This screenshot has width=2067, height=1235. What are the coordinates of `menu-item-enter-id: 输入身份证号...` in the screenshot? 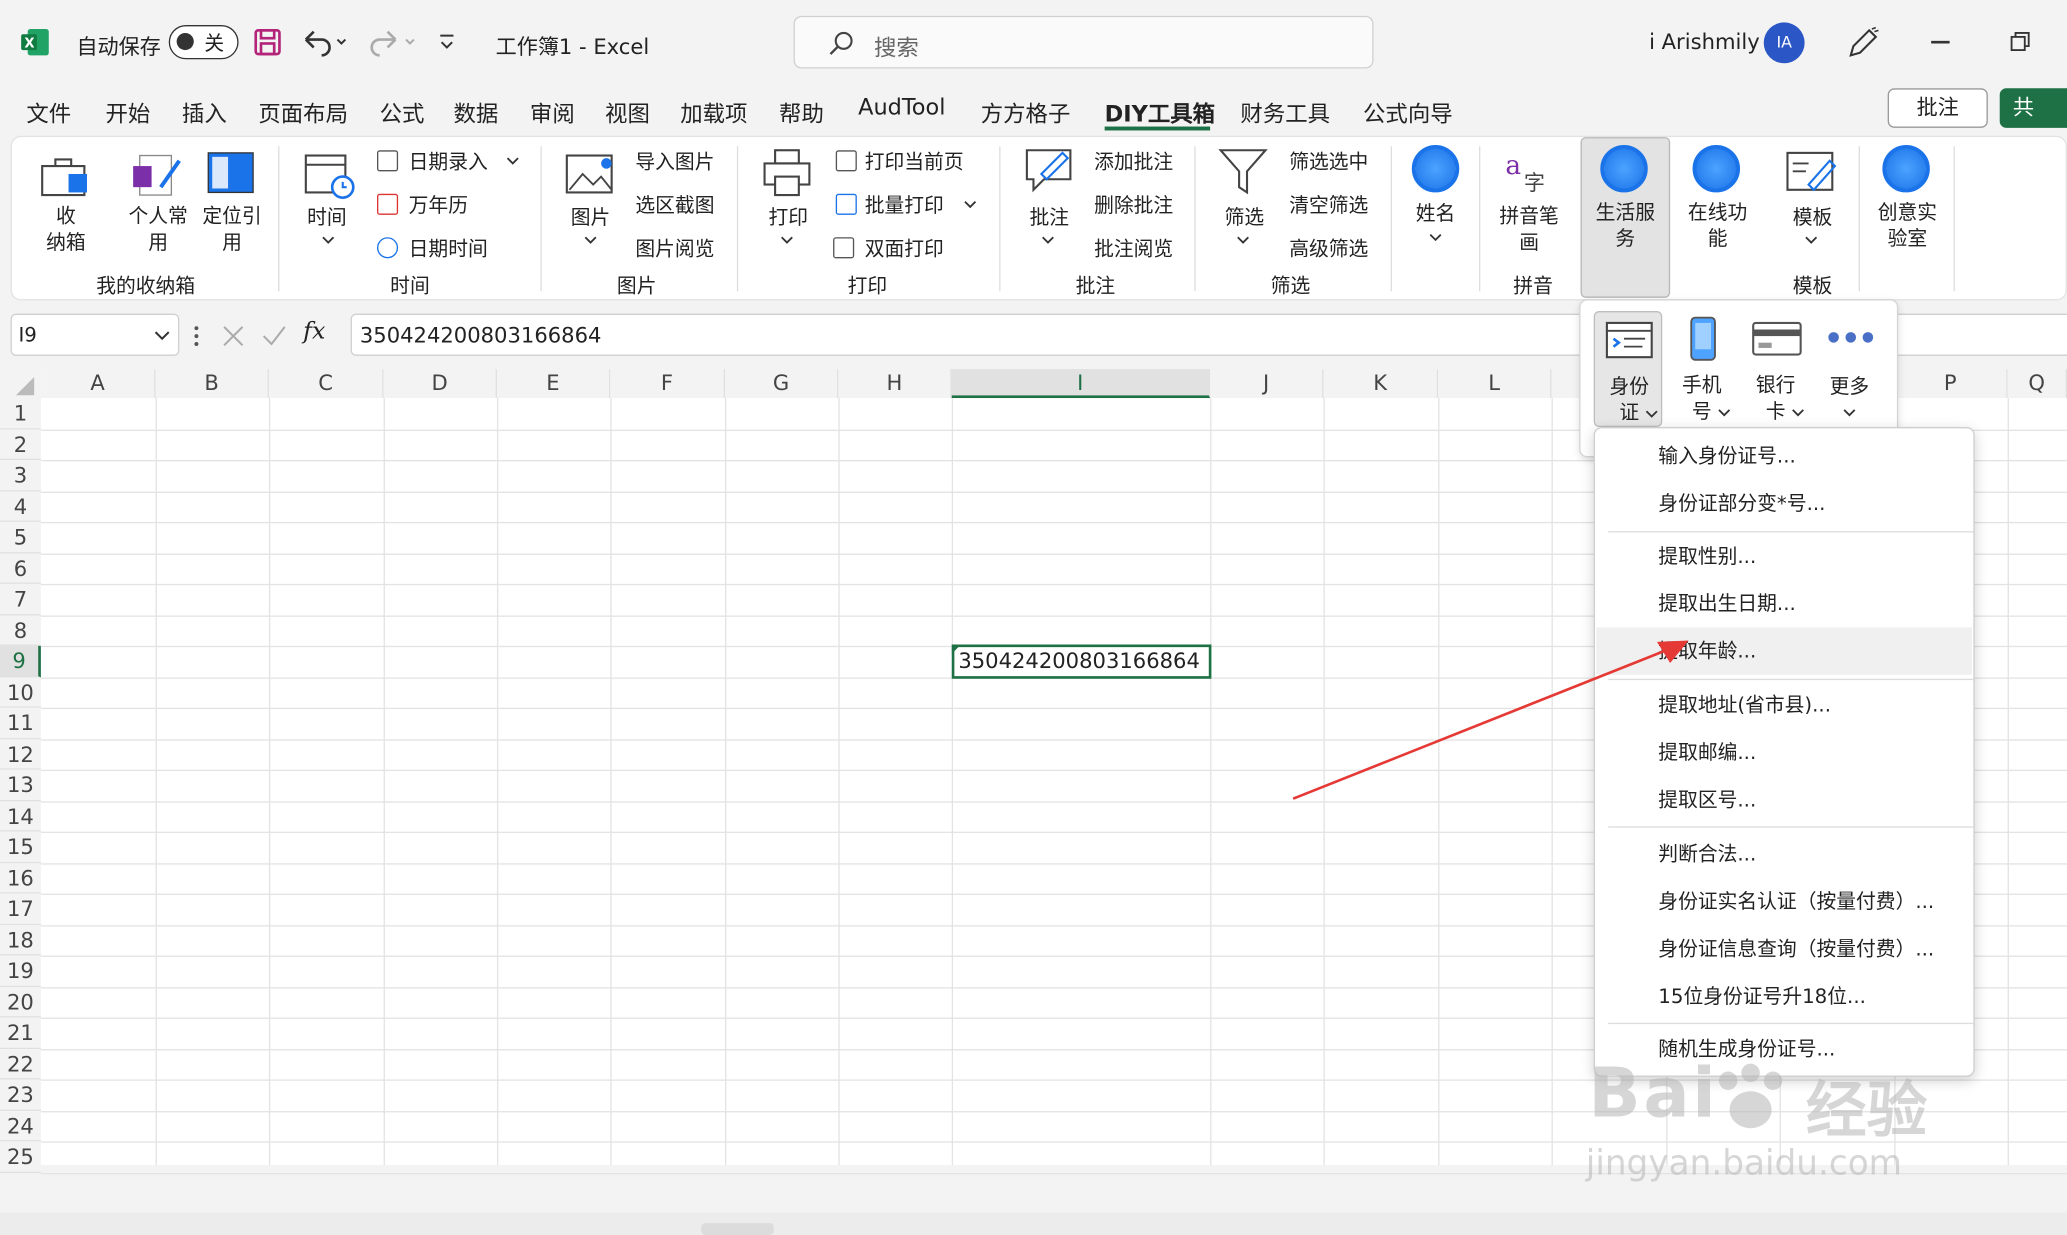 It's located at (1784, 455).